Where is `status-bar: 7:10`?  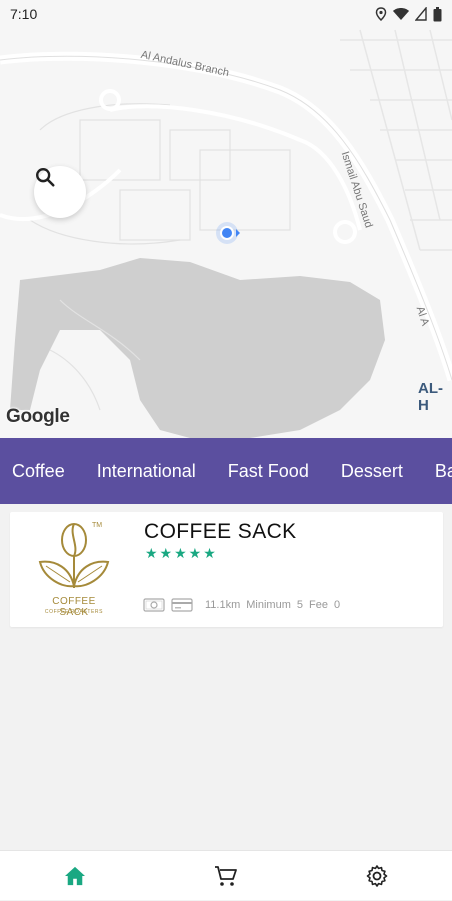
status-bar: 7:10 is located at coordinates (226, 14).